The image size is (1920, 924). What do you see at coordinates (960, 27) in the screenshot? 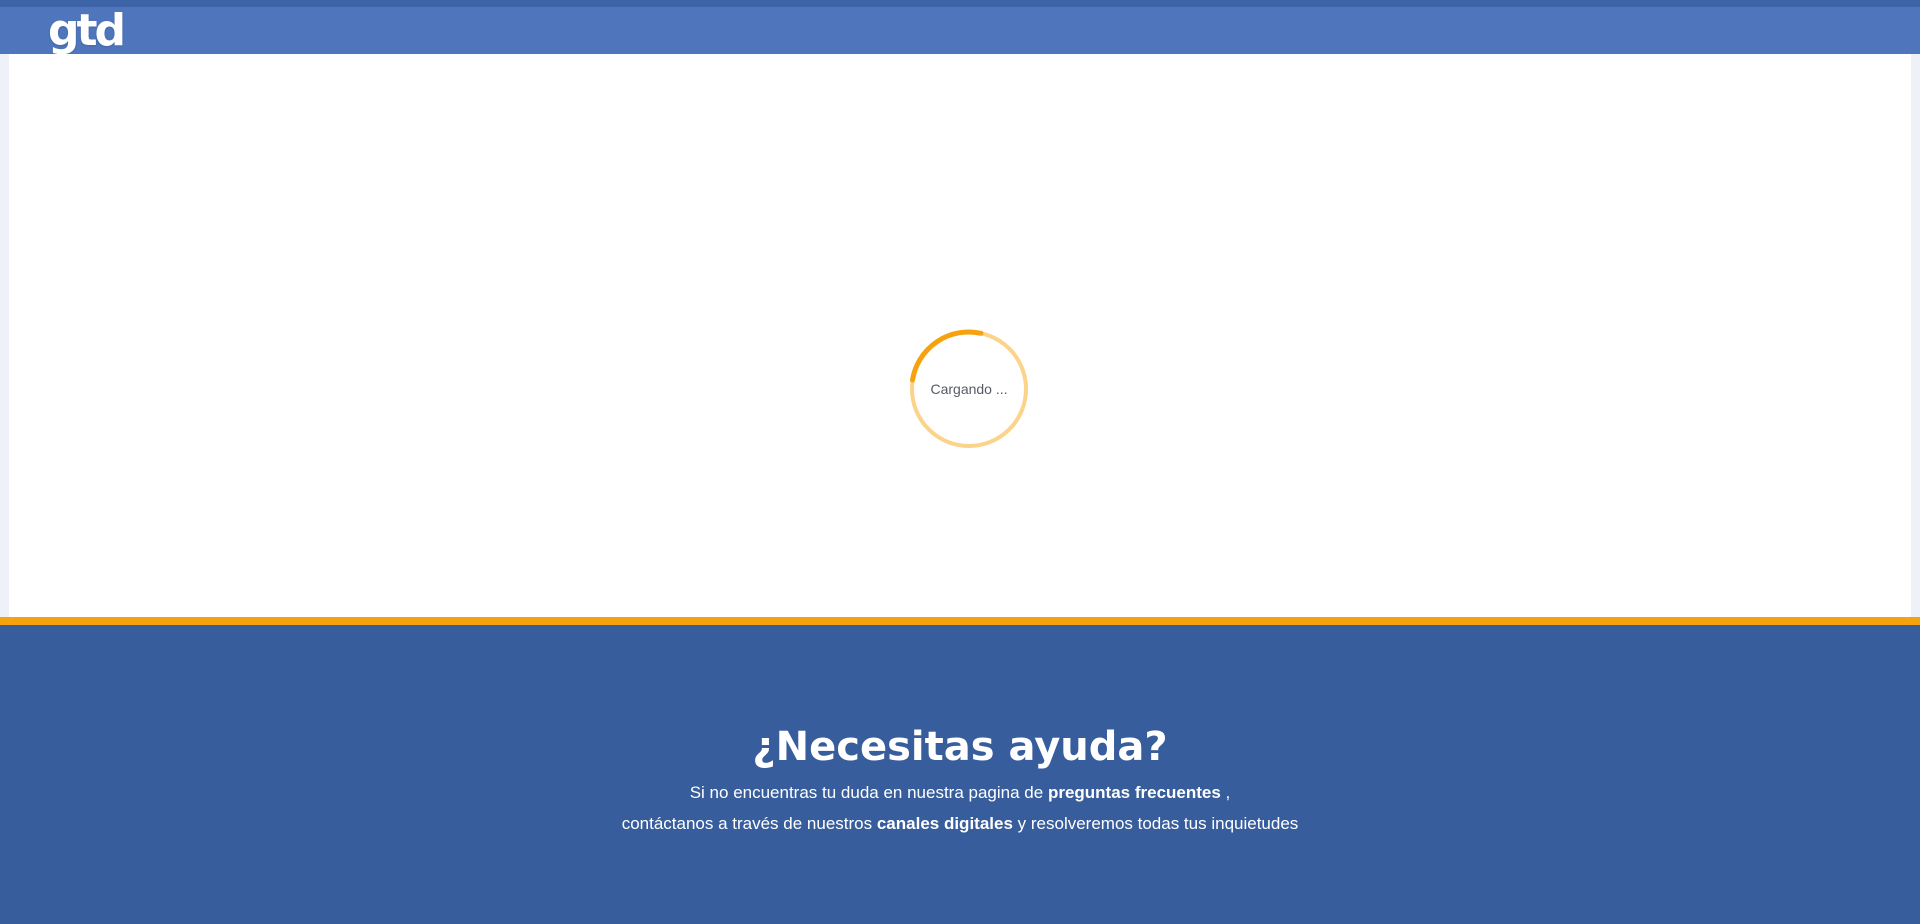
I see `top-header: gtd` at bounding box center [960, 27].